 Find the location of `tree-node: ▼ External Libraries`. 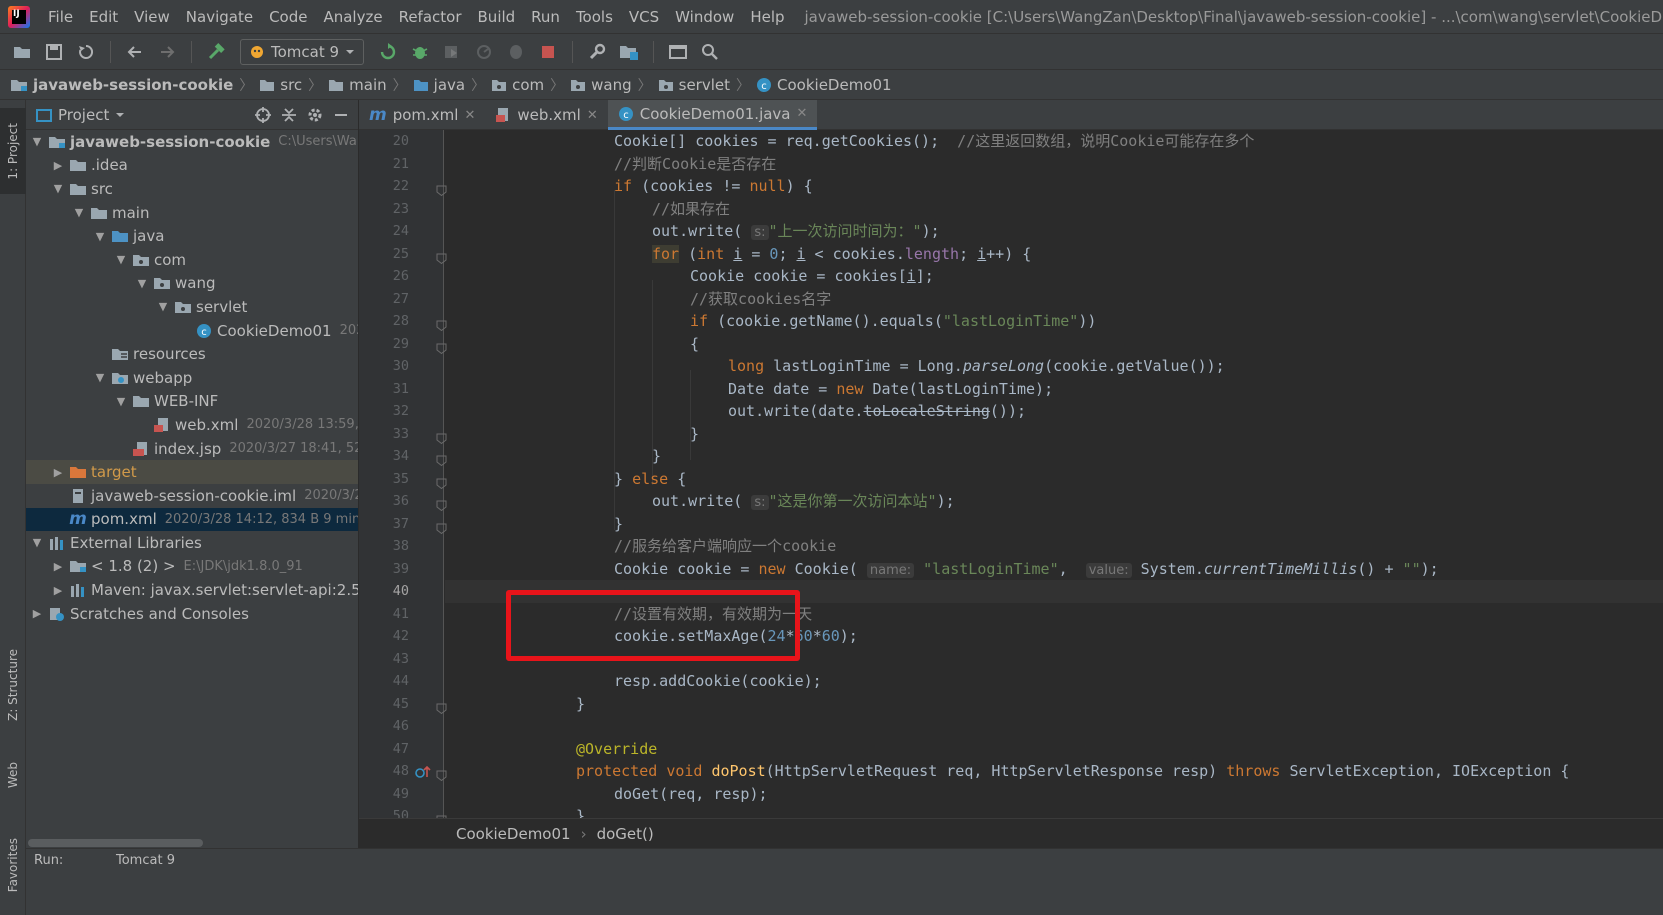

tree-node: ▼ External Libraries is located at coordinates (192, 543).